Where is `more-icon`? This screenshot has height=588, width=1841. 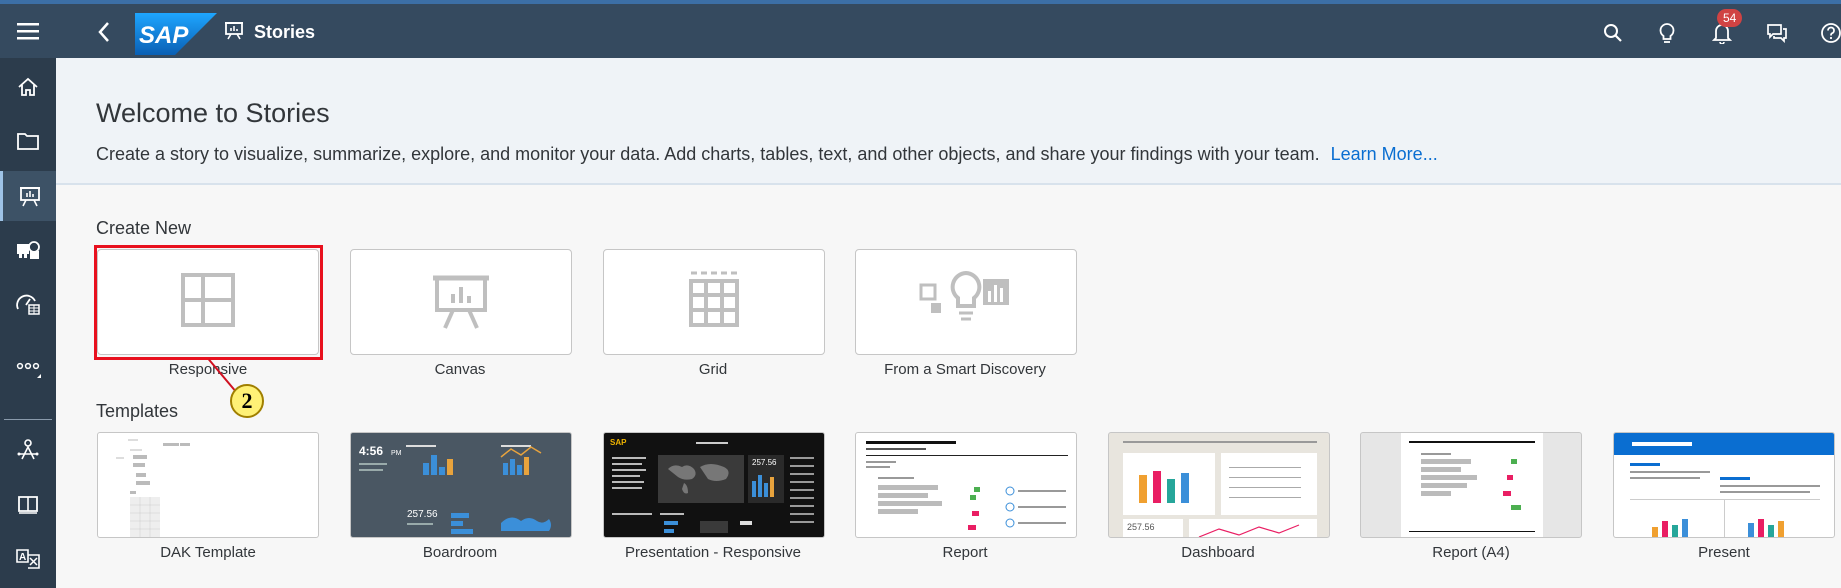
more-icon is located at coordinates (28, 367).